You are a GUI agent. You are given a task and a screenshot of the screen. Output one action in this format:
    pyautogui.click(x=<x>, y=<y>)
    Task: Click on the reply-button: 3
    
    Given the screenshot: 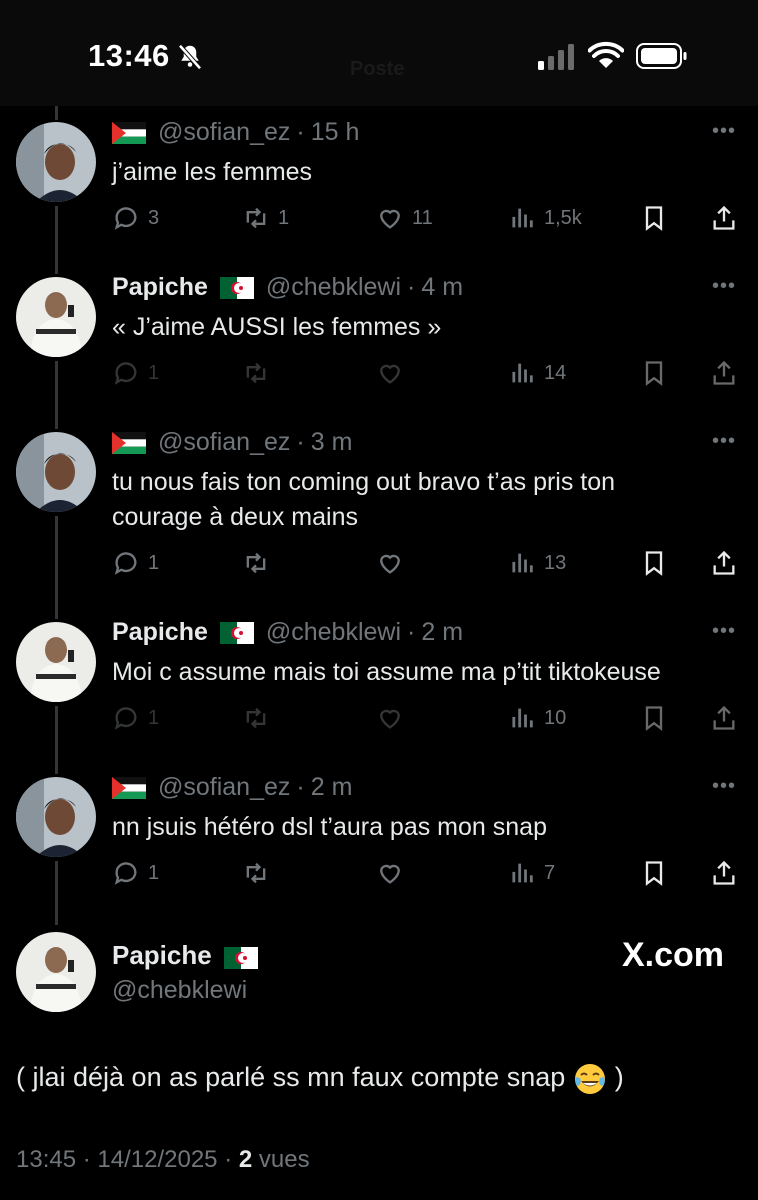 What is the action you would take?
    pyautogui.click(x=135, y=218)
    